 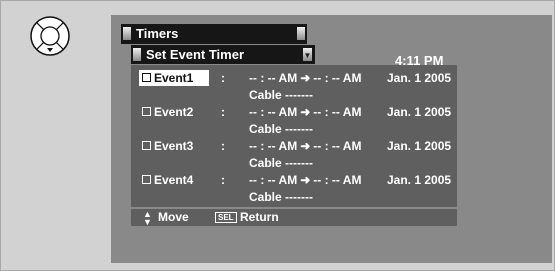 What do you see at coordinates (195, 54) in the screenshot?
I see `submenu-label: Set Event Timer` at bounding box center [195, 54].